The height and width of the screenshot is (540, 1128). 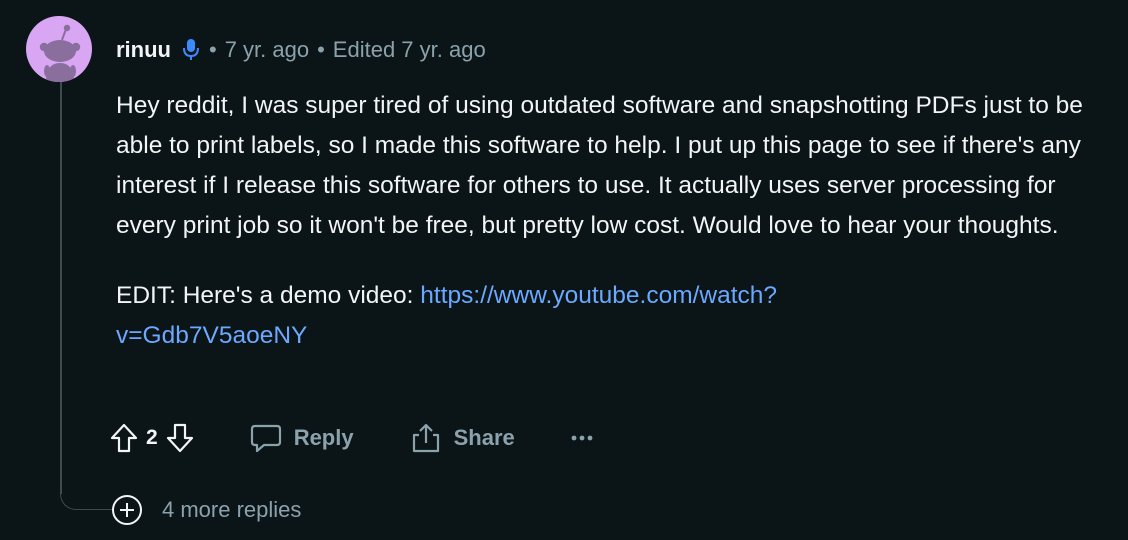 I want to click on snoo-avatar-icon, so click(x=60, y=53).